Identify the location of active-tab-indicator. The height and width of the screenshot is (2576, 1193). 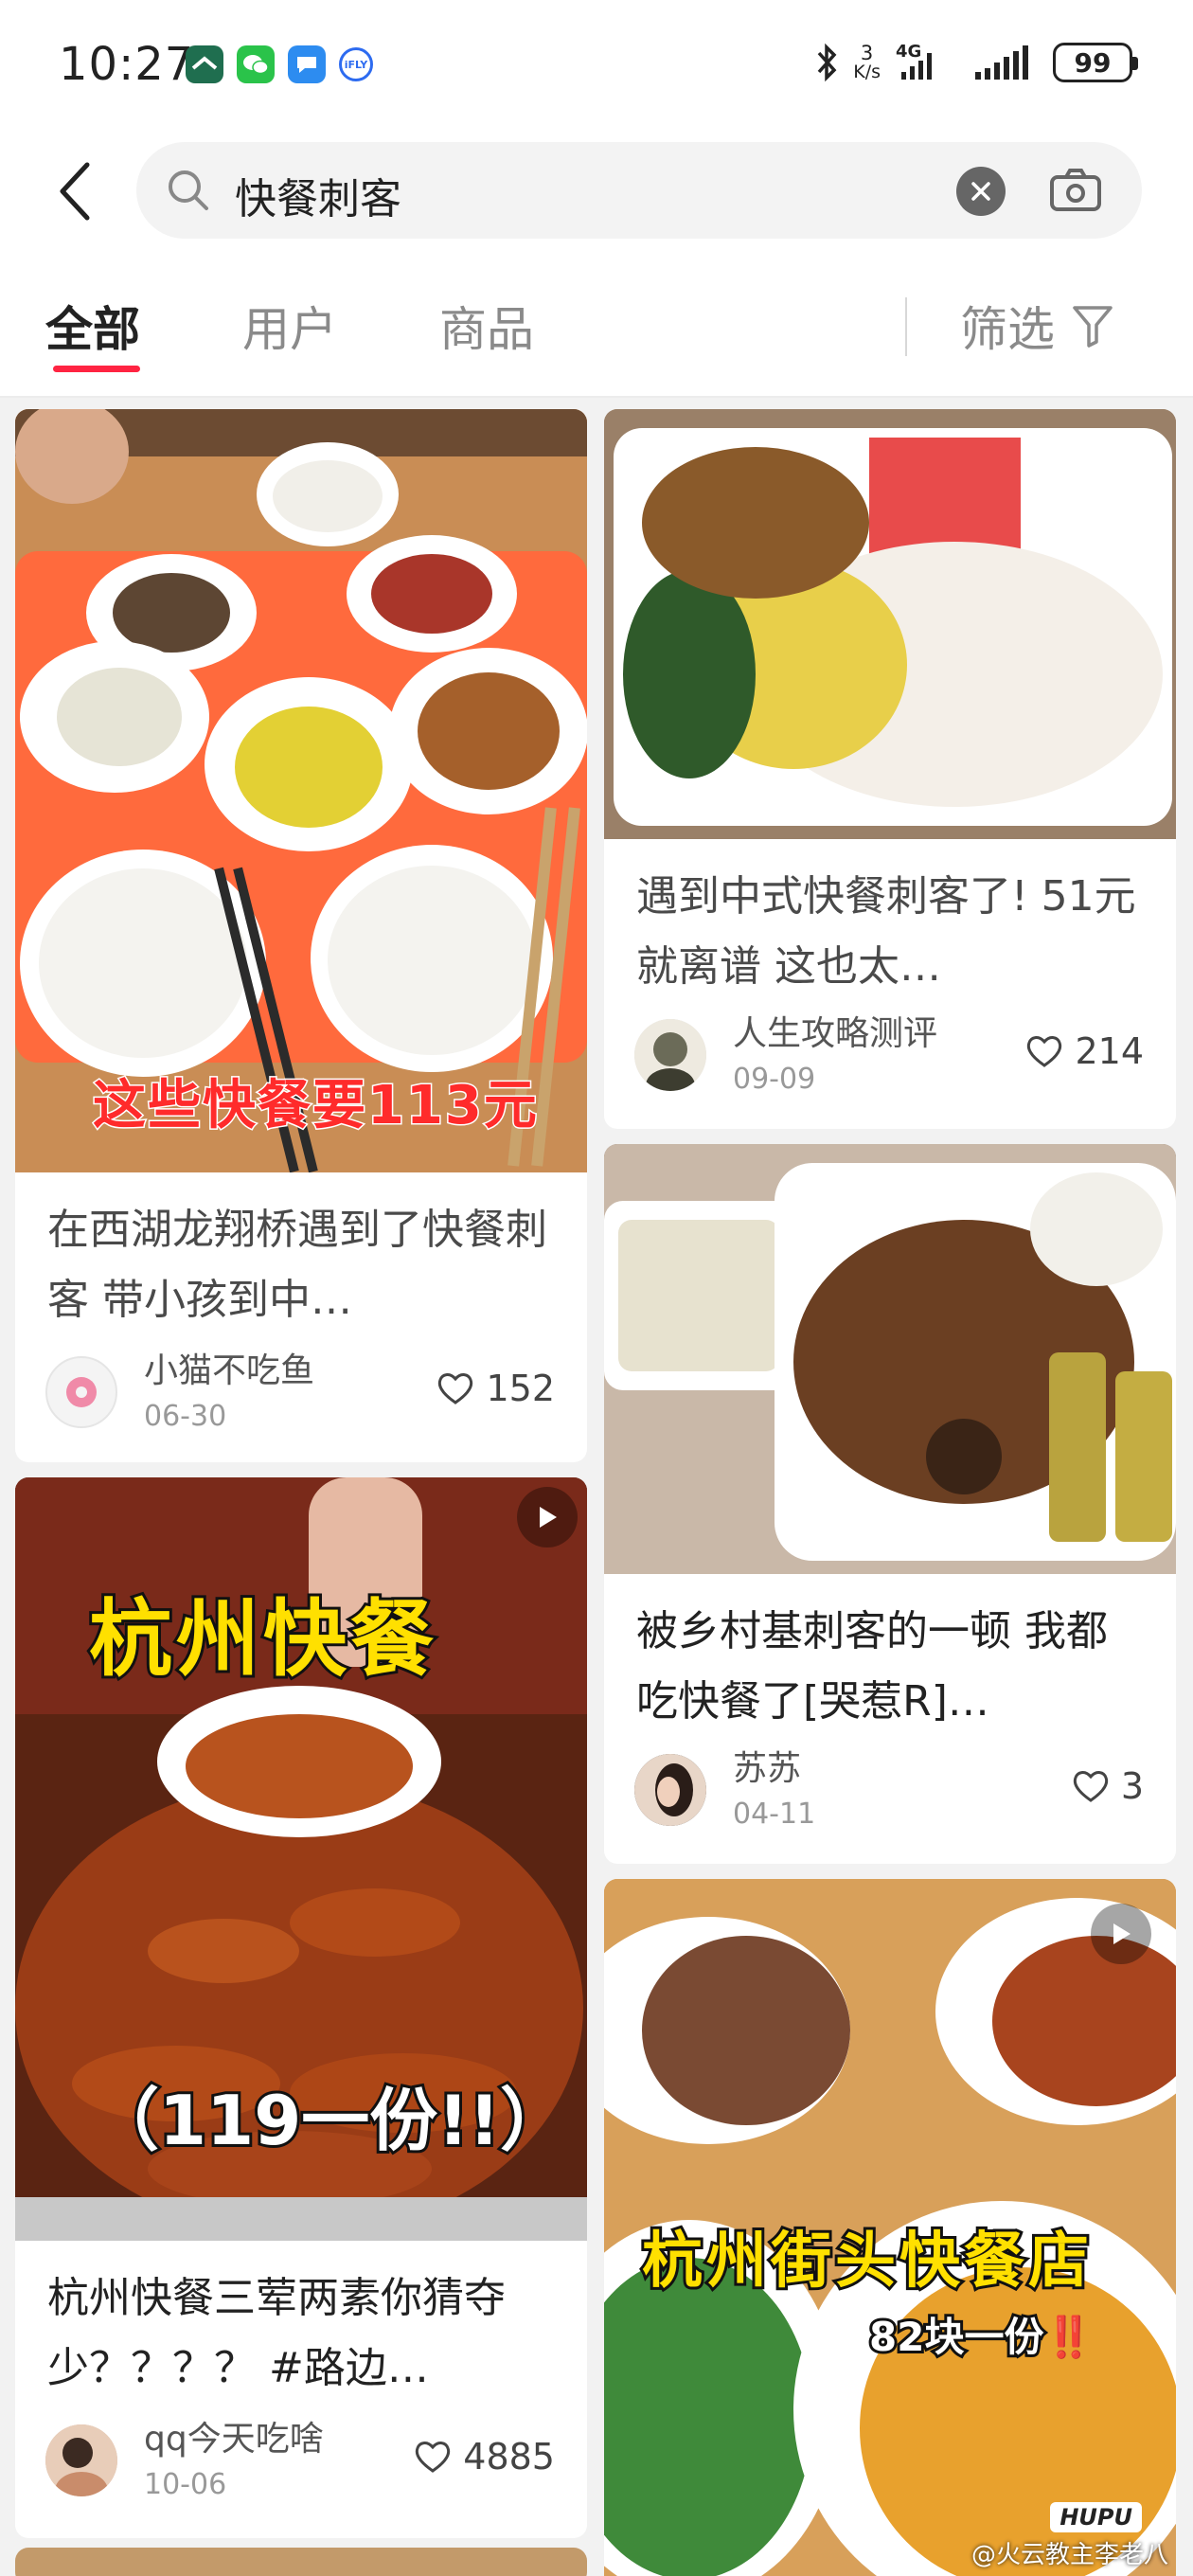
(96, 369).